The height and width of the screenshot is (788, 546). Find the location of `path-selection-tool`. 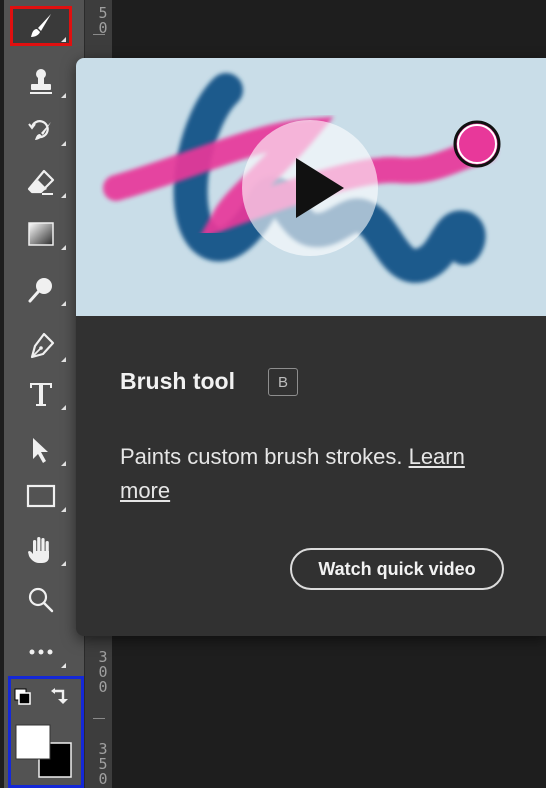

path-selection-tool is located at coordinates (41, 450).